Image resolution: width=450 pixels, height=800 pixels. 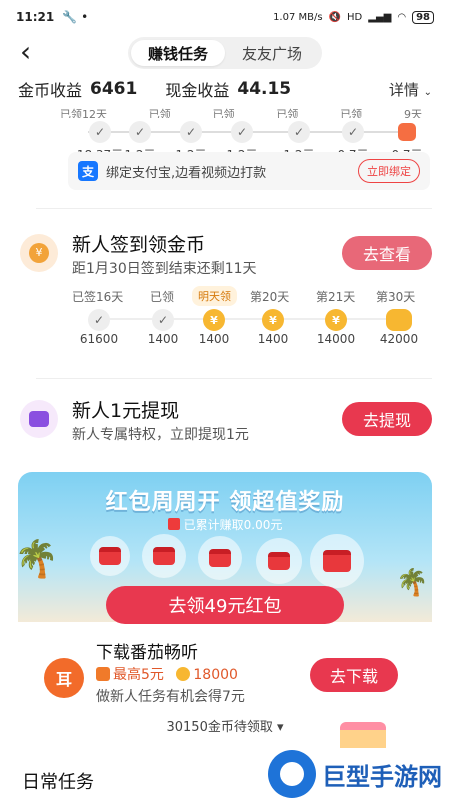 What do you see at coordinates (336, 297) in the screenshot?
I see `signin-label: 第21天` at bounding box center [336, 297].